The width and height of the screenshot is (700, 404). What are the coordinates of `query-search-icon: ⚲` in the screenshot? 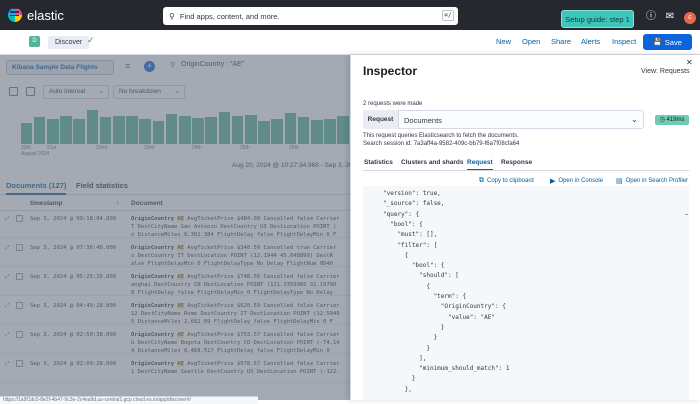 It's located at (173, 65).